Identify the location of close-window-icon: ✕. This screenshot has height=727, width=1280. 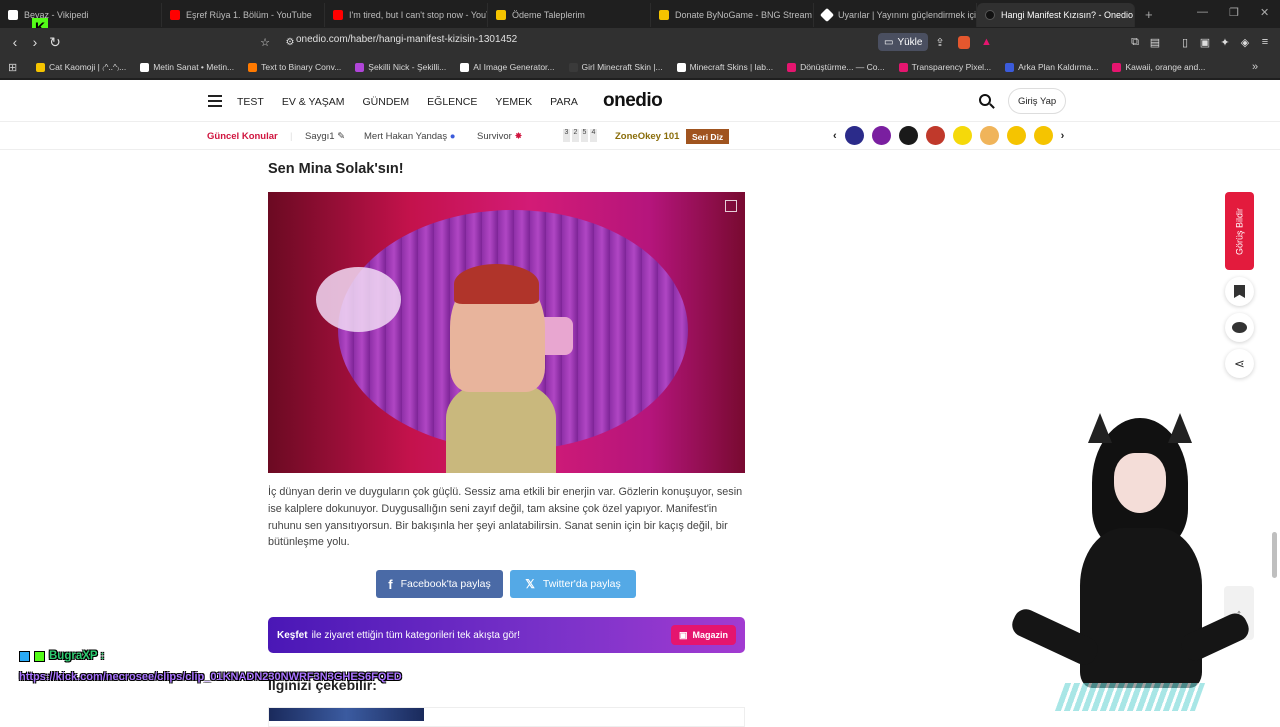
(1264, 12).